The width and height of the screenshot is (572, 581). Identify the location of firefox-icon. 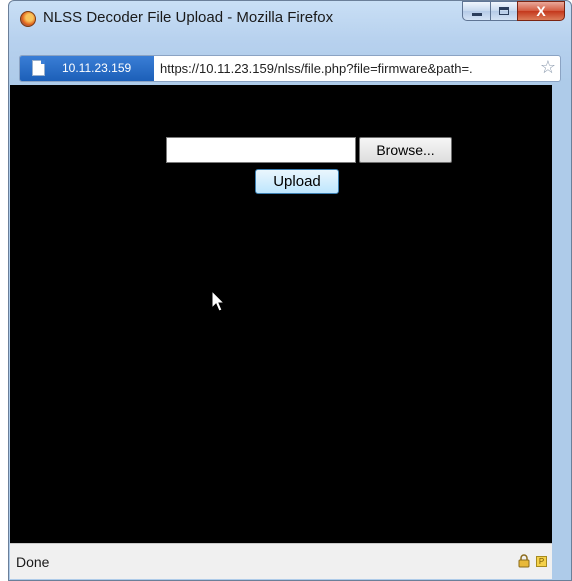
(28, 19).